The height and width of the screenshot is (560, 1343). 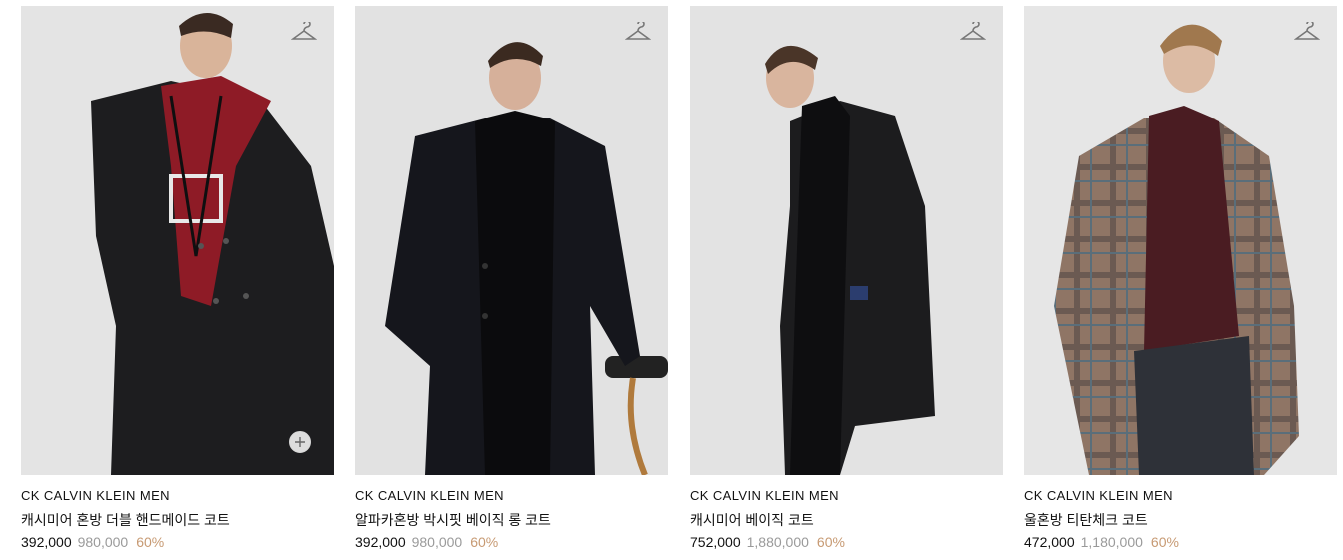 What do you see at coordinates (453, 520) in the screenshot?
I see `product-name: 알파카혼방 박시핏 베이직 롱 코트` at bounding box center [453, 520].